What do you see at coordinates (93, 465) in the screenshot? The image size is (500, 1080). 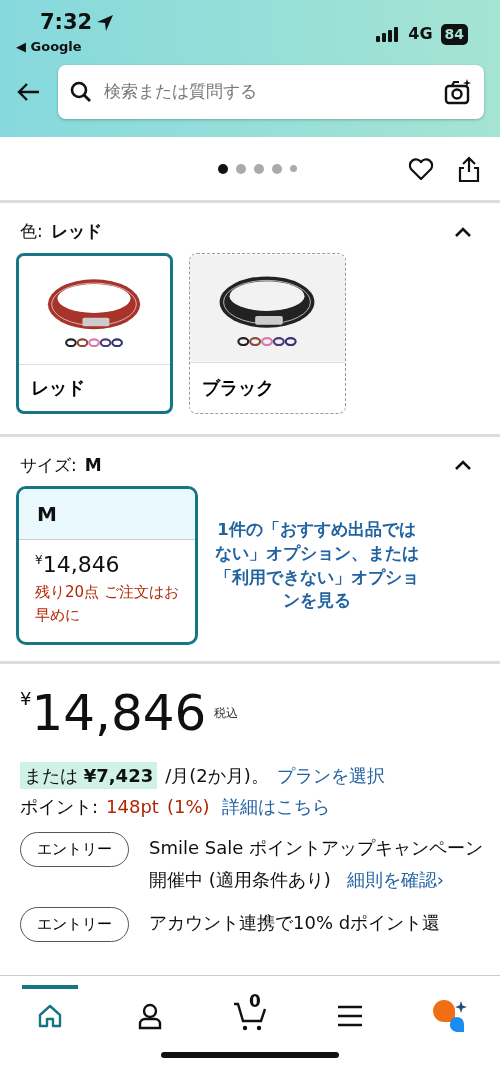 I see `option-value: M` at bounding box center [93, 465].